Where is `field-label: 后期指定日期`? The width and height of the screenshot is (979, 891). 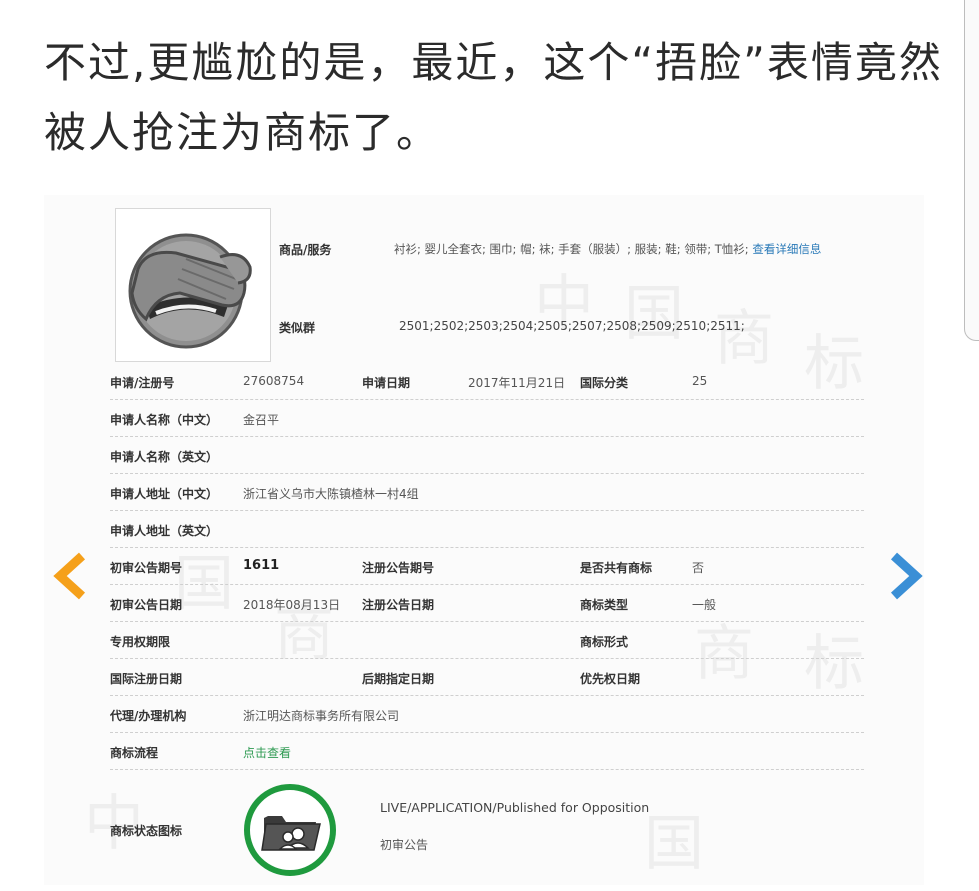 field-label: 后期指定日期 is located at coordinates (398, 679).